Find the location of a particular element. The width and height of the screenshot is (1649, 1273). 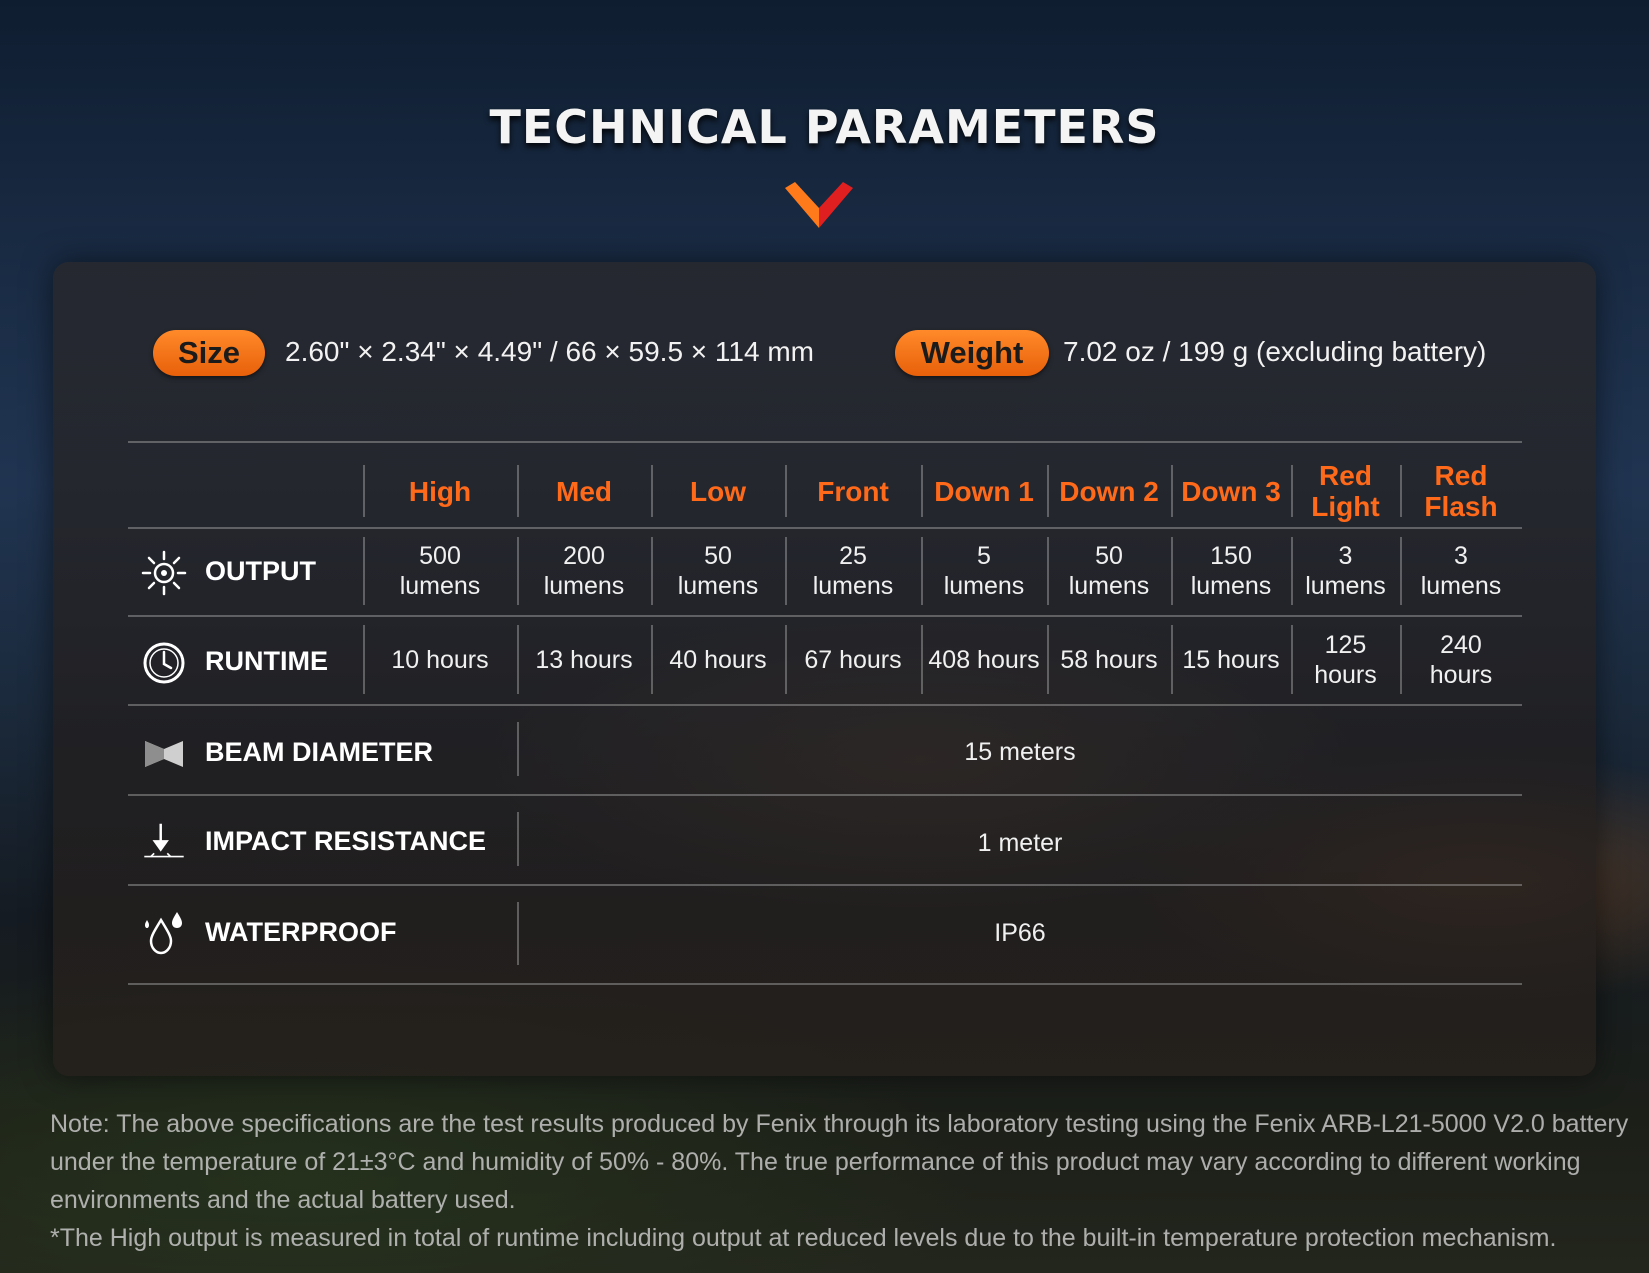

runtime-value-line: 40 hours is located at coordinates (718, 659).